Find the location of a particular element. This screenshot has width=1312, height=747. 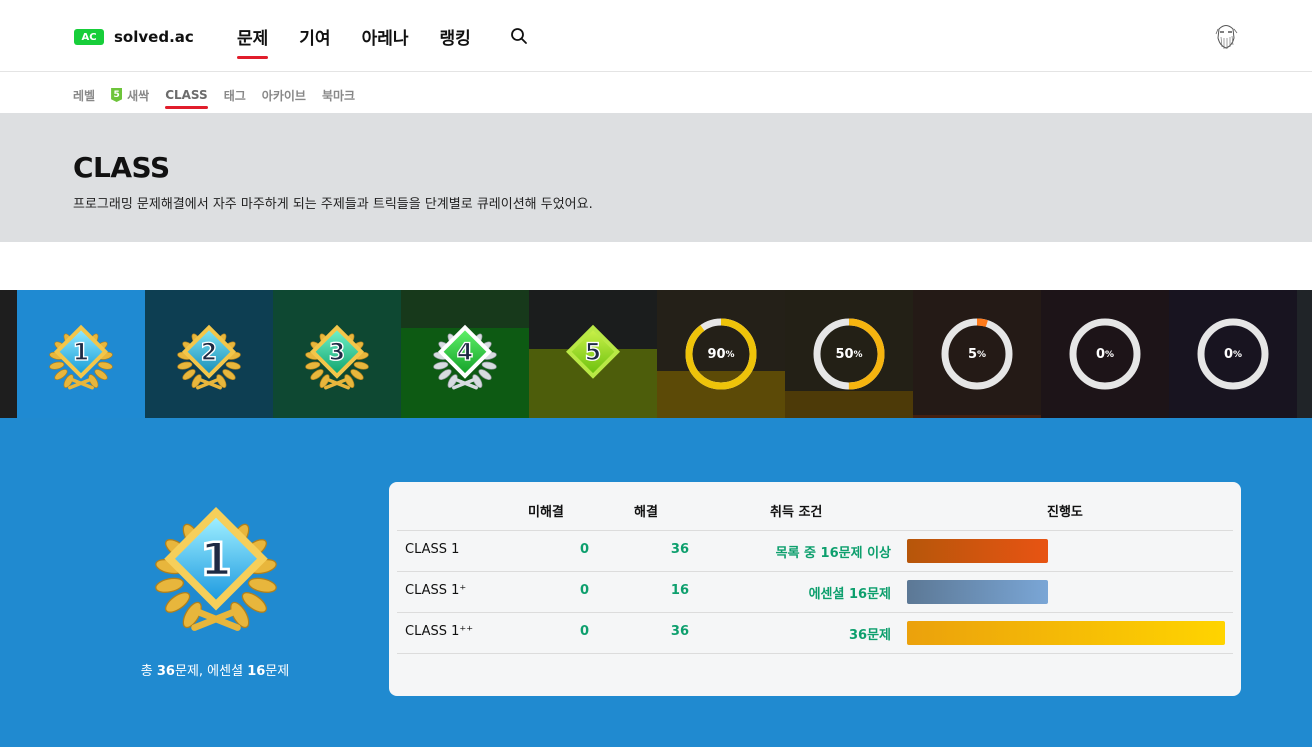

class-tile-4: 4 is located at coordinates (465, 354).